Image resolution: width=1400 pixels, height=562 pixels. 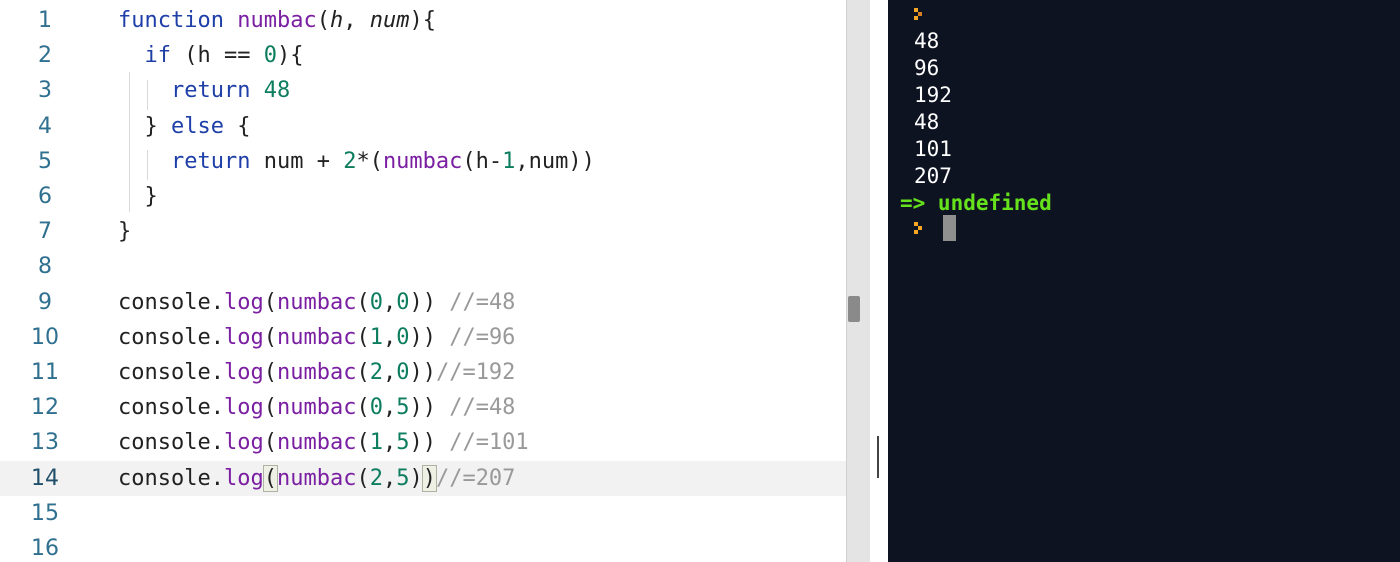 What do you see at coordinates (423, 442) in the screenshot?
I see `code-line: 13 console.log(numbac(1,5)) //=101` at bounding box center [423, 442].